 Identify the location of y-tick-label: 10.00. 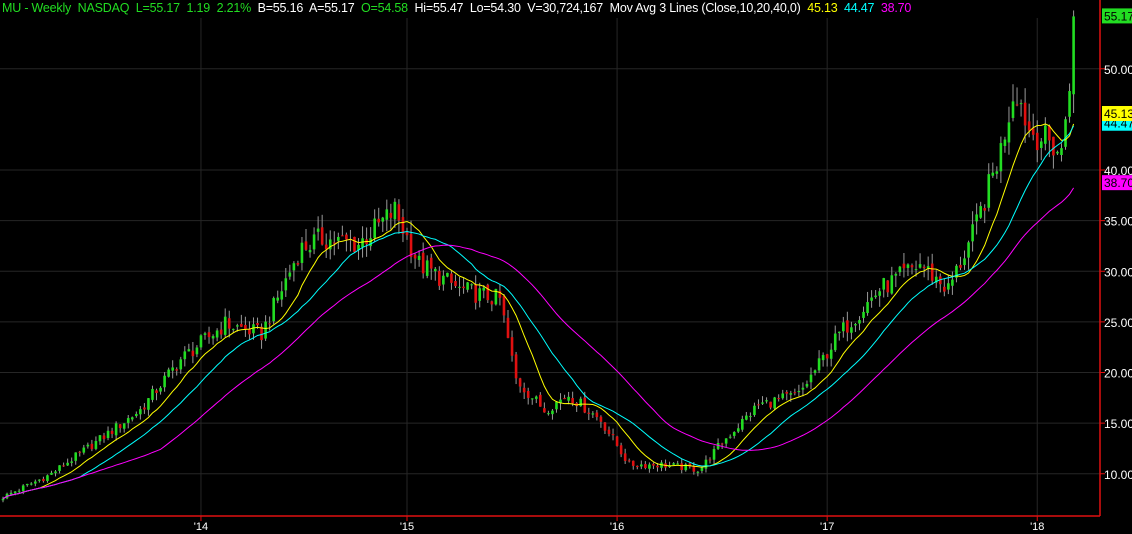
(1118, 475).